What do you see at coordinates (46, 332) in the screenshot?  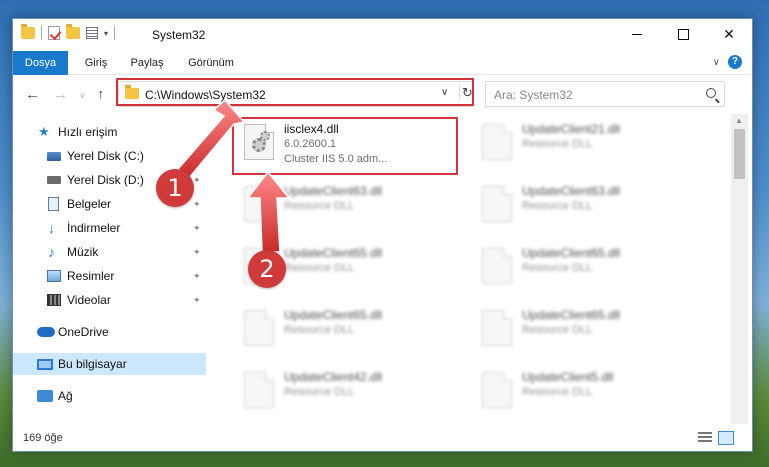 I see `onedrive-icon` at bounding box center [46, 332].